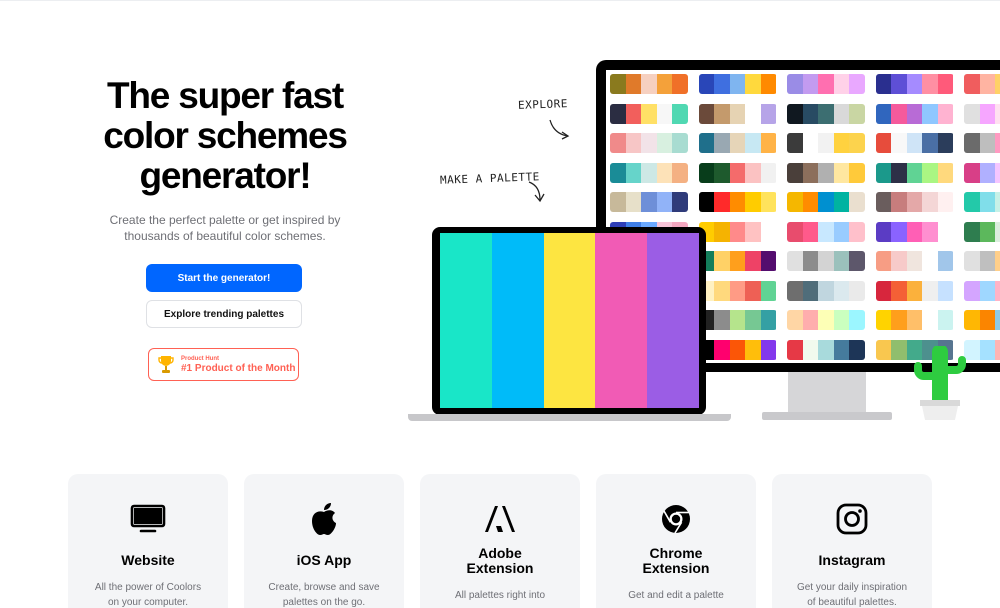 The width and height of the screenshot is (1000, 608). Describe the element at coordinates (676, 541) in the screenshot. I see `chrome-extension-card: Chrome Extension Get and edit a palette` at that location.